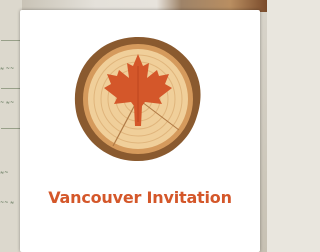  I want to click on background-collage-right, so click(263, 132).